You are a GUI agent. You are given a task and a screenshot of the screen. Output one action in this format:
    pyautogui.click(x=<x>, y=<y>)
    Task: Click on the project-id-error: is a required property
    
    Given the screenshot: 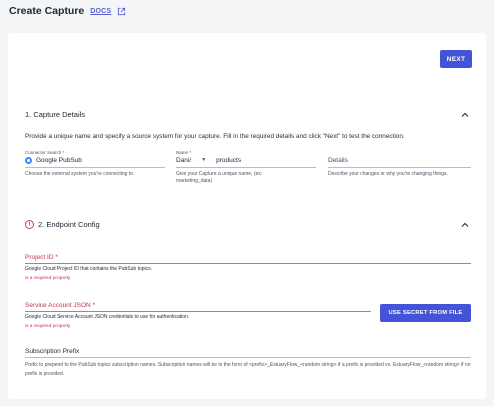 What is the action you would take?
    pyautogui.click(x=48, y=278)
    